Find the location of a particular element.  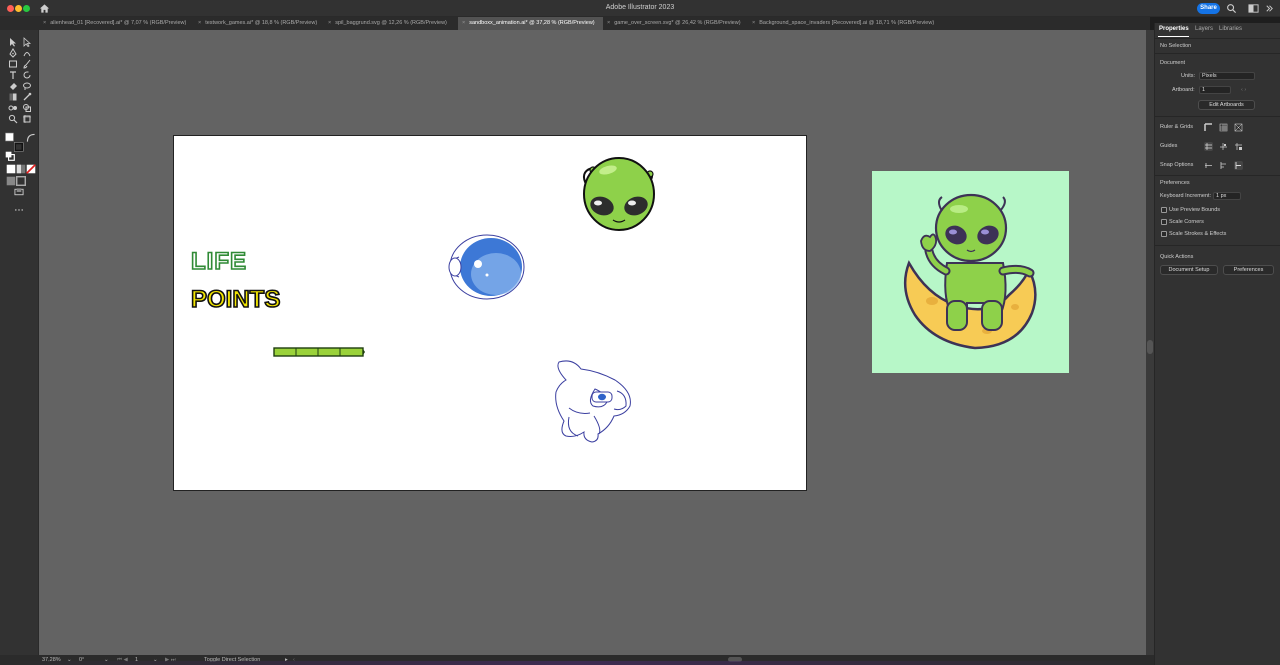

none-mode-icon is located at coordinates (31, 169).